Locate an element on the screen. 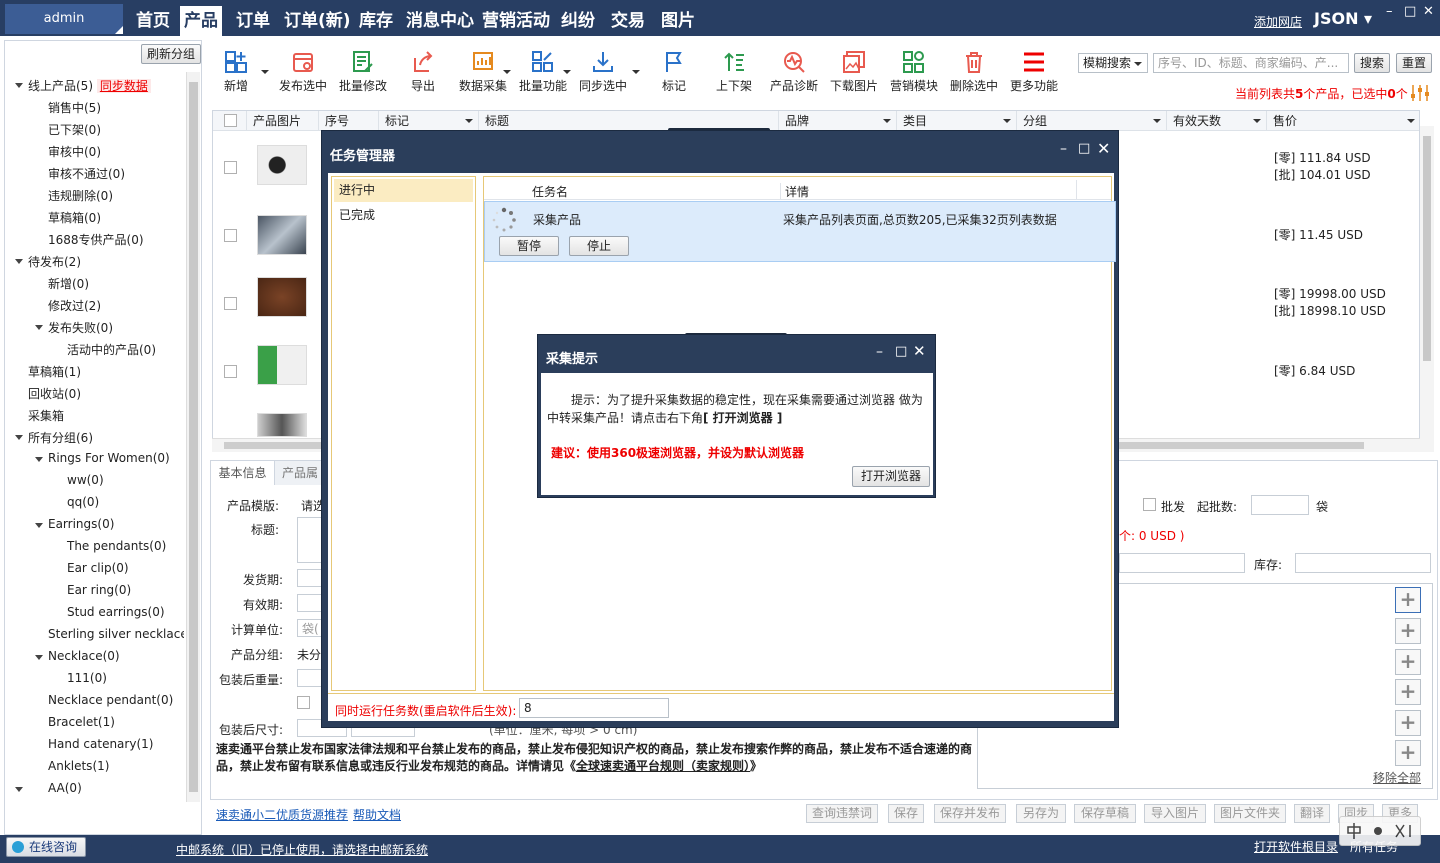  more-functions-button: 更多功能 is located at coordinates (1034, 71).